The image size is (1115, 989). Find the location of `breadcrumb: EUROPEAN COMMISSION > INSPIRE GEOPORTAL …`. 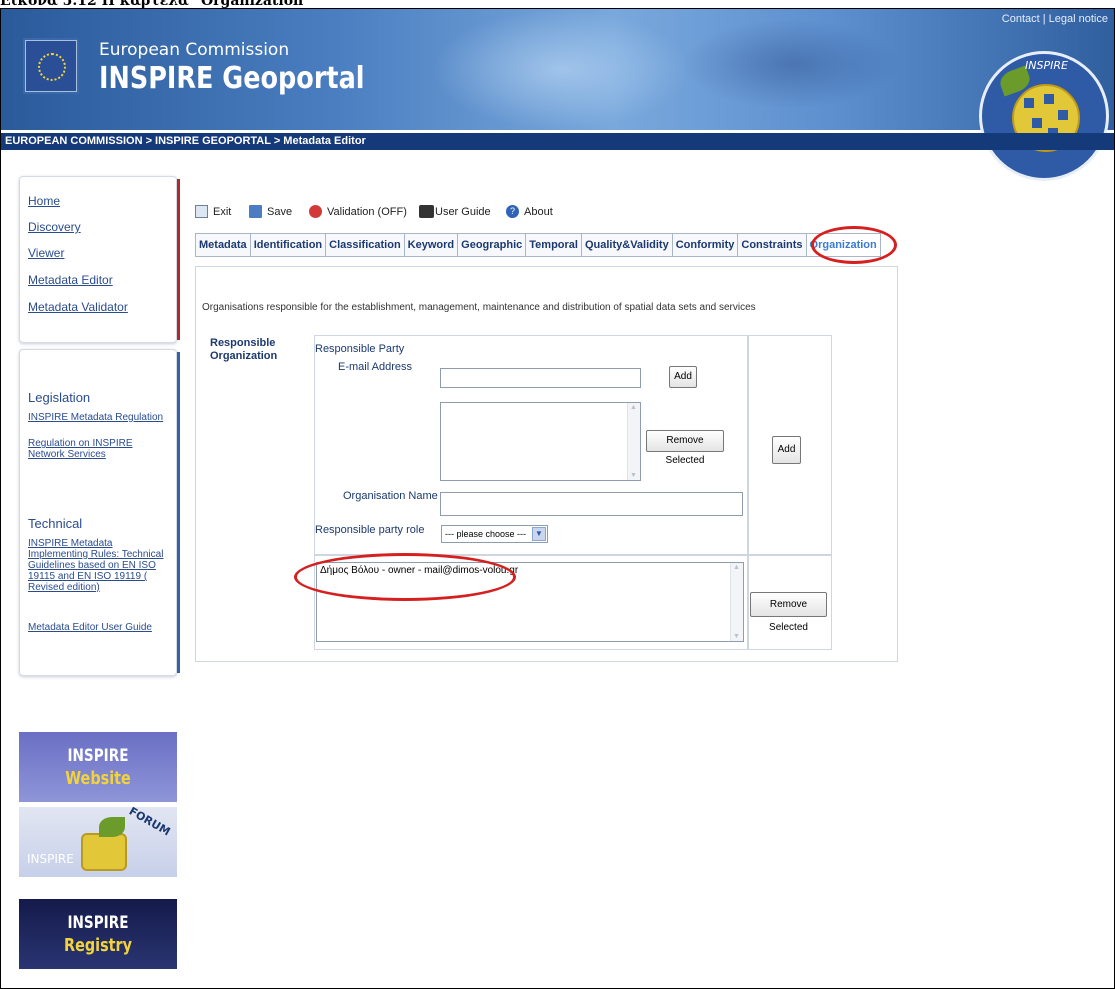

breadcrumb: EUROPEAN COMMISSION > INSPIRE GEOPORTAL … is located at coordinates (557, 141).